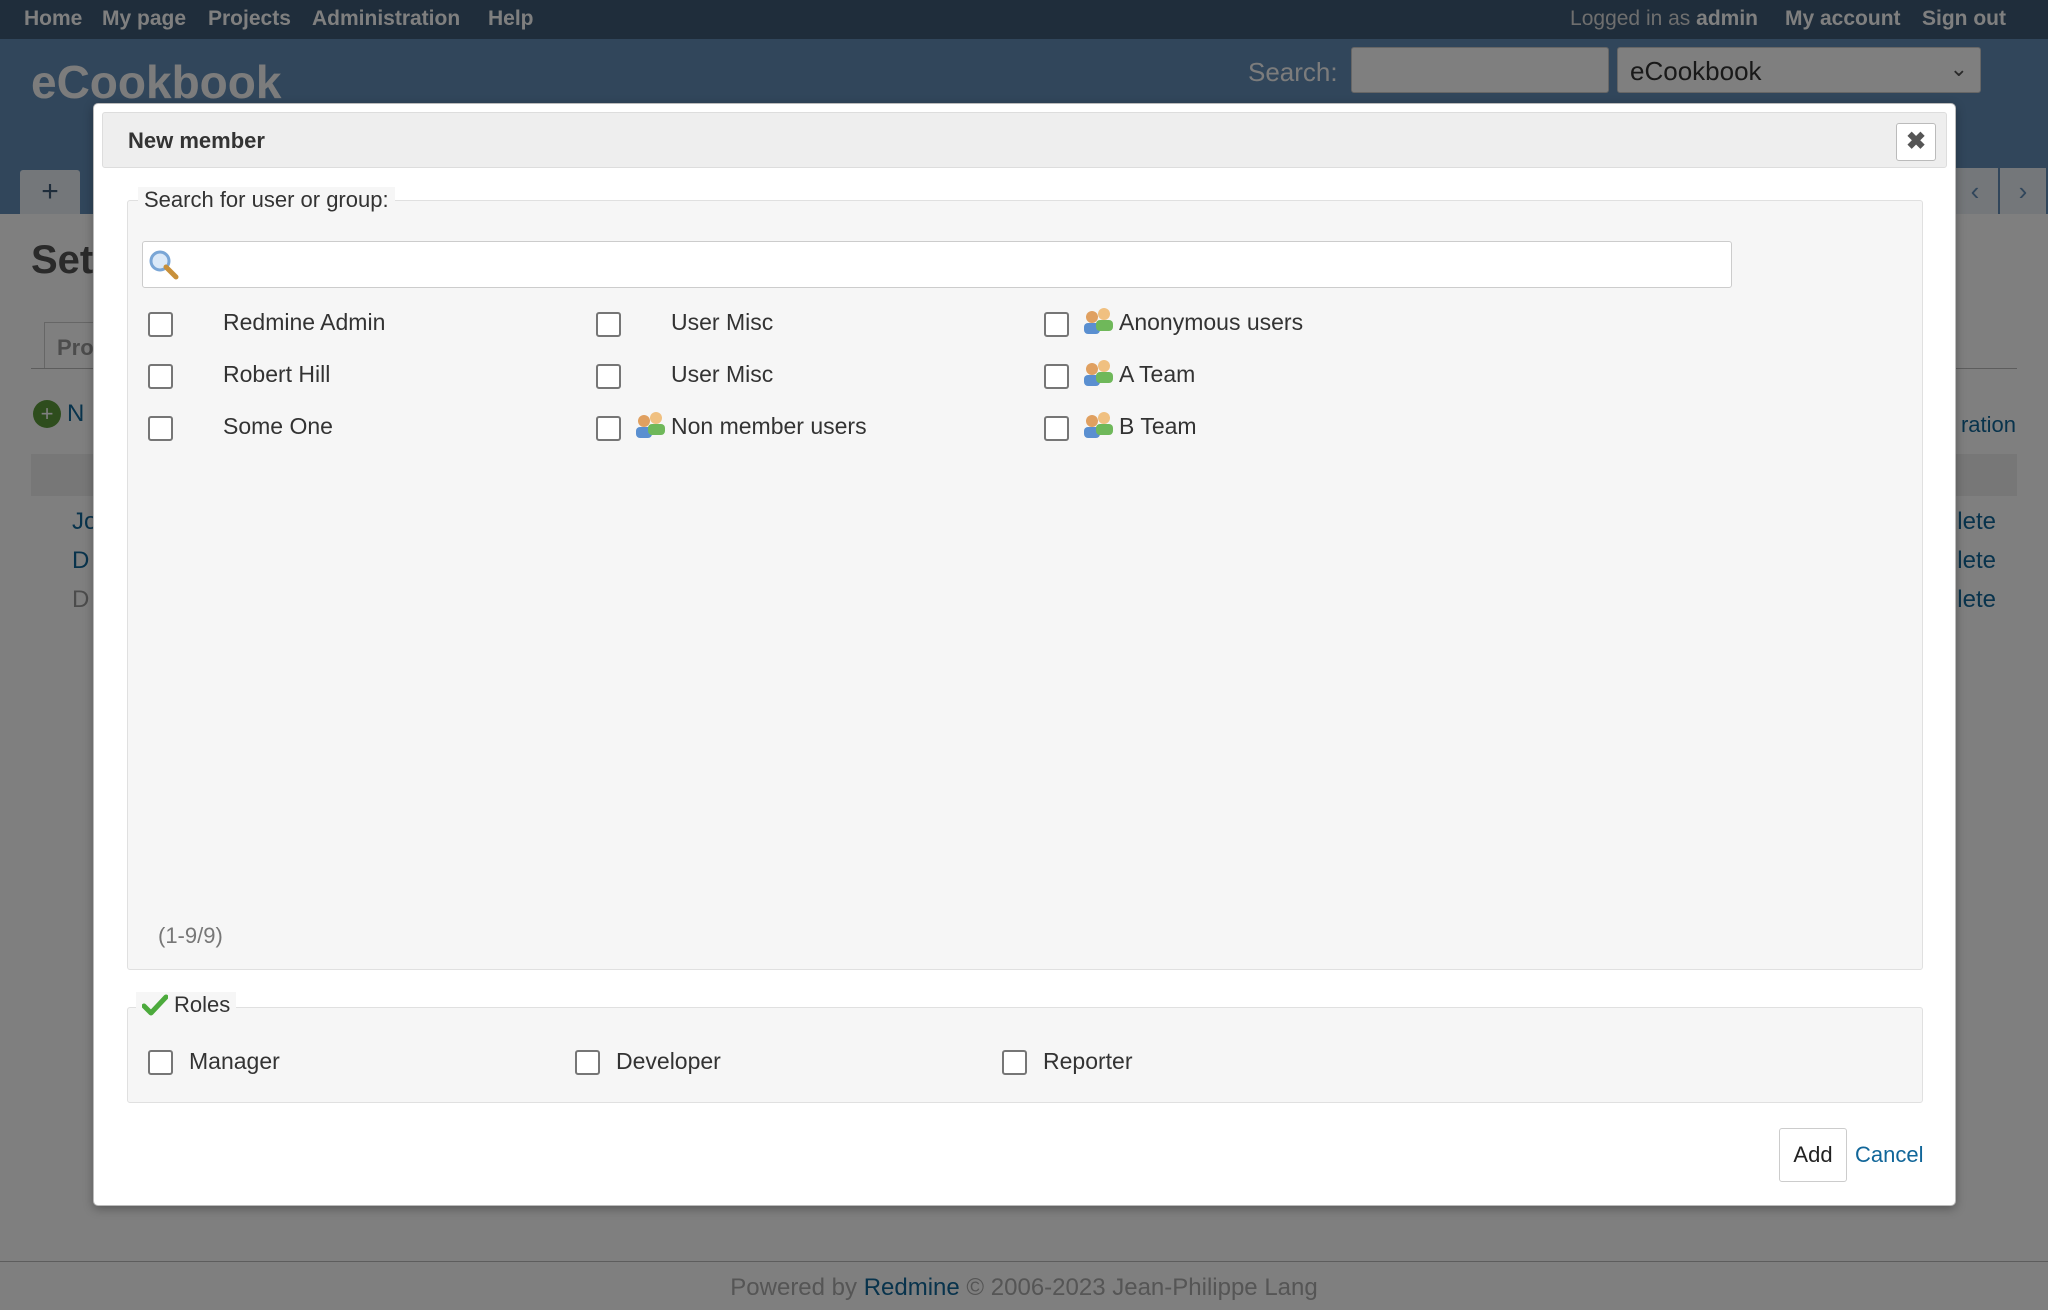 This screenshot has width=2048, height=1310. Describe the element at coordinates (587, 1062) in the screenshot. I see `role-checkbox-developer` at that location.